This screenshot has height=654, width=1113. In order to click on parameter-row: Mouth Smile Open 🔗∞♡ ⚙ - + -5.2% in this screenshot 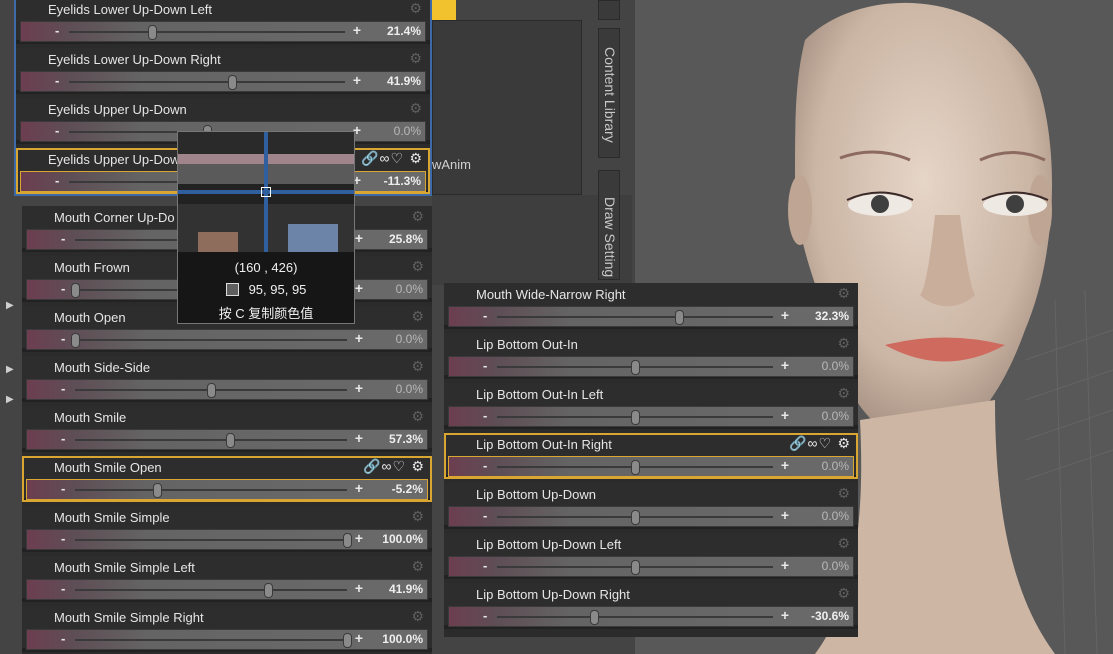, I will do `click(227, 479)`.